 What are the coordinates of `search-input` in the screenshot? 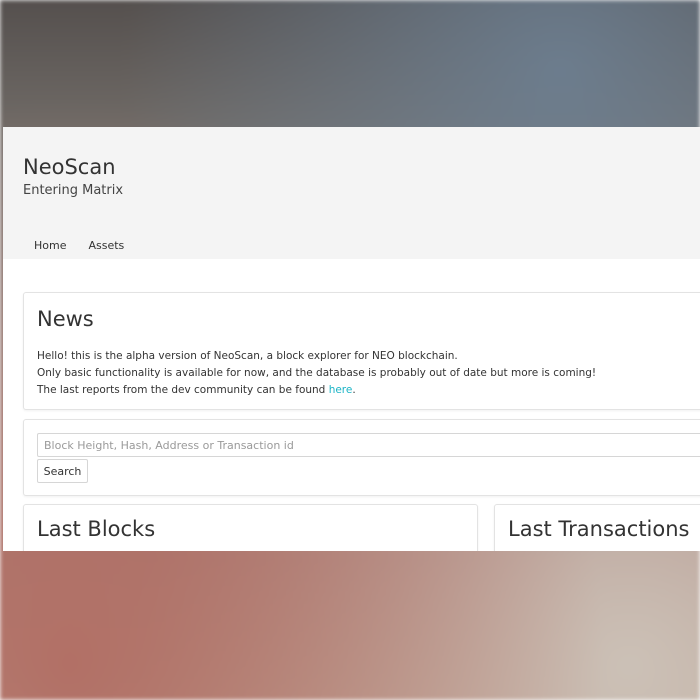 It's located at (368, 445).